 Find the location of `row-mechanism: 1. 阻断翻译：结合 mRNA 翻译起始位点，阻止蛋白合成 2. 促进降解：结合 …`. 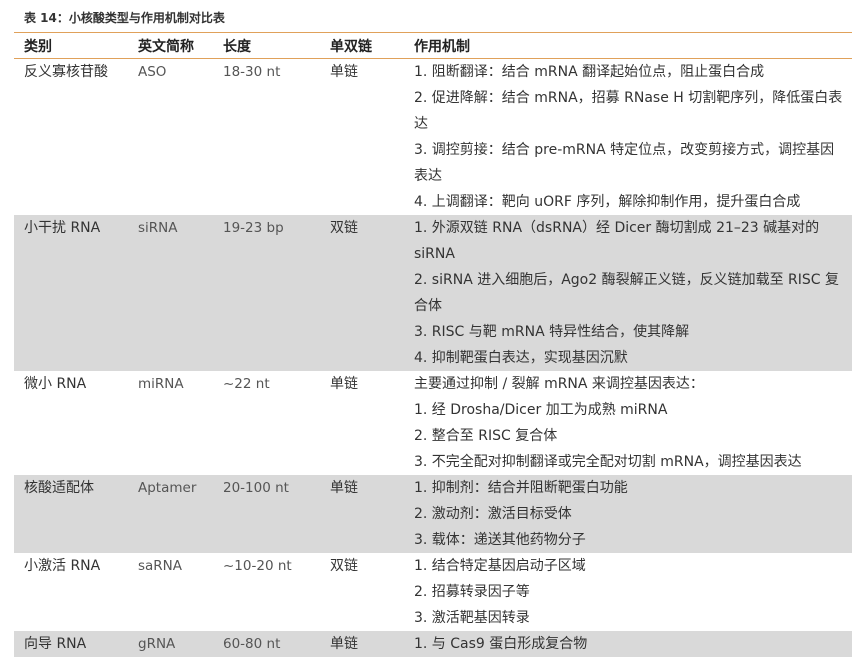

row-mechanism: 1. 阻断翻译：结合 mRNA 翻译起始位点，阻止蛋白合成 2. 促进降解：结合 … is located at coordinates (633, 137).